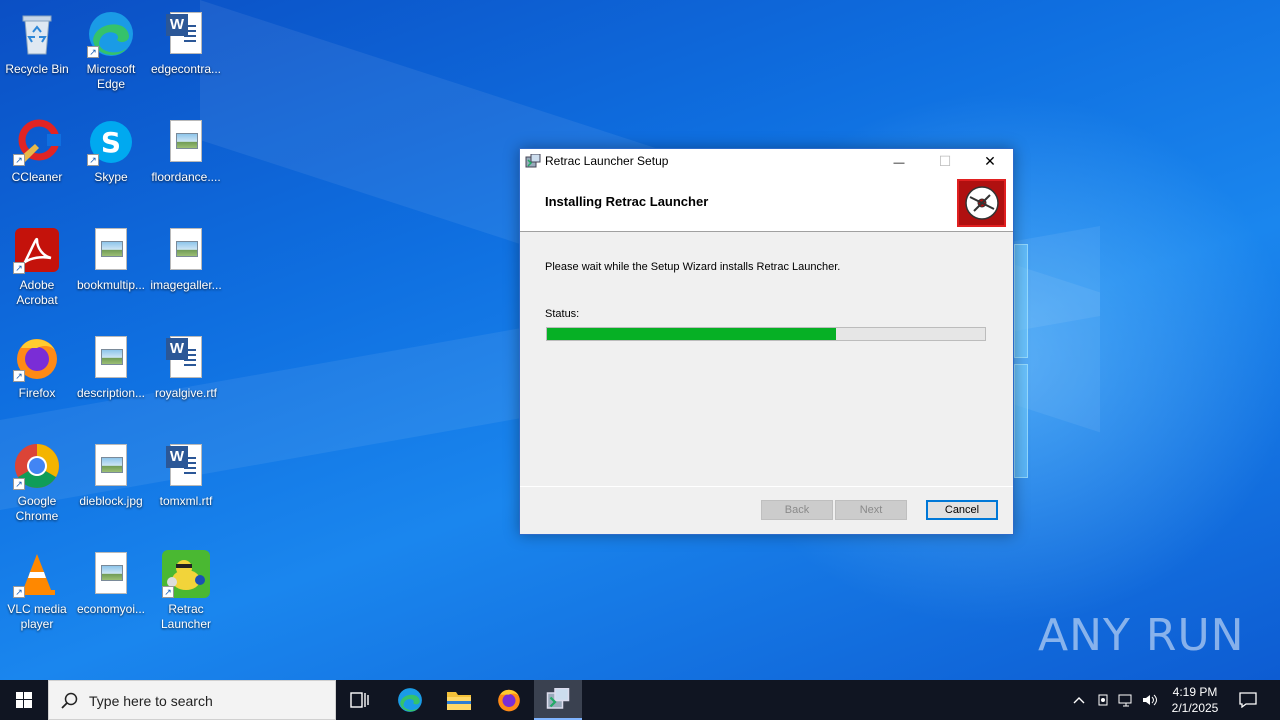 This screenshot has width=1280, height=720. I want to click on taskbar-edge, so click(410, 700).